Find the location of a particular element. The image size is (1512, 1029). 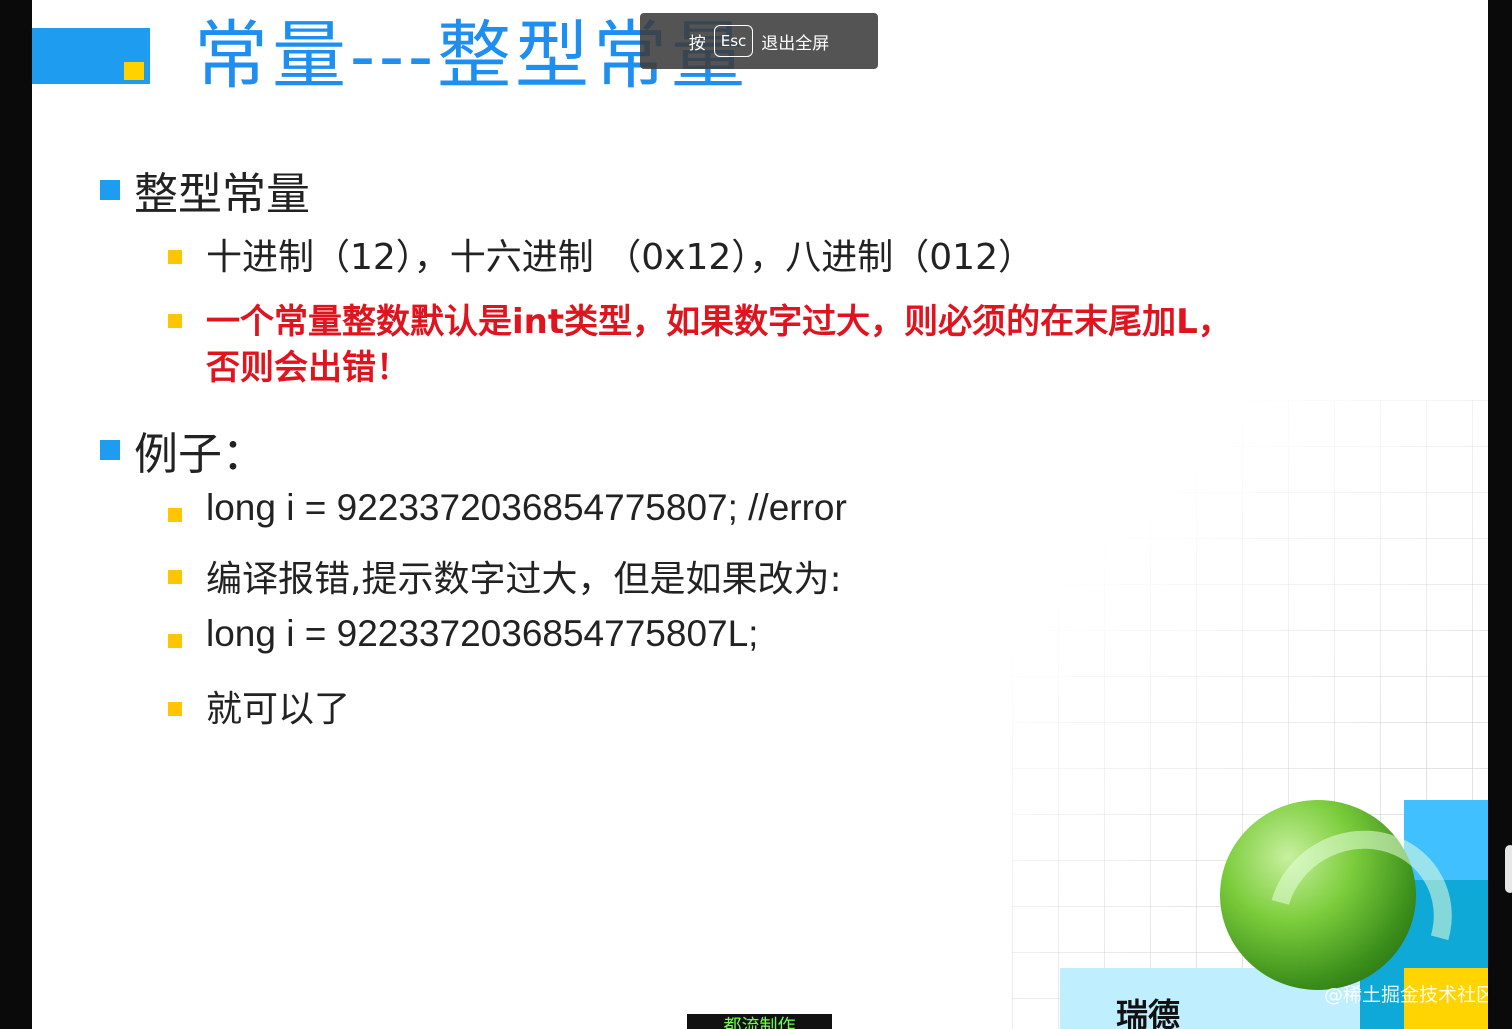

list-item-emphasis: 一个常量整数默认是int类型，如果数字过大，则必须的在末尾加L， is located at coordinates (719, 322).